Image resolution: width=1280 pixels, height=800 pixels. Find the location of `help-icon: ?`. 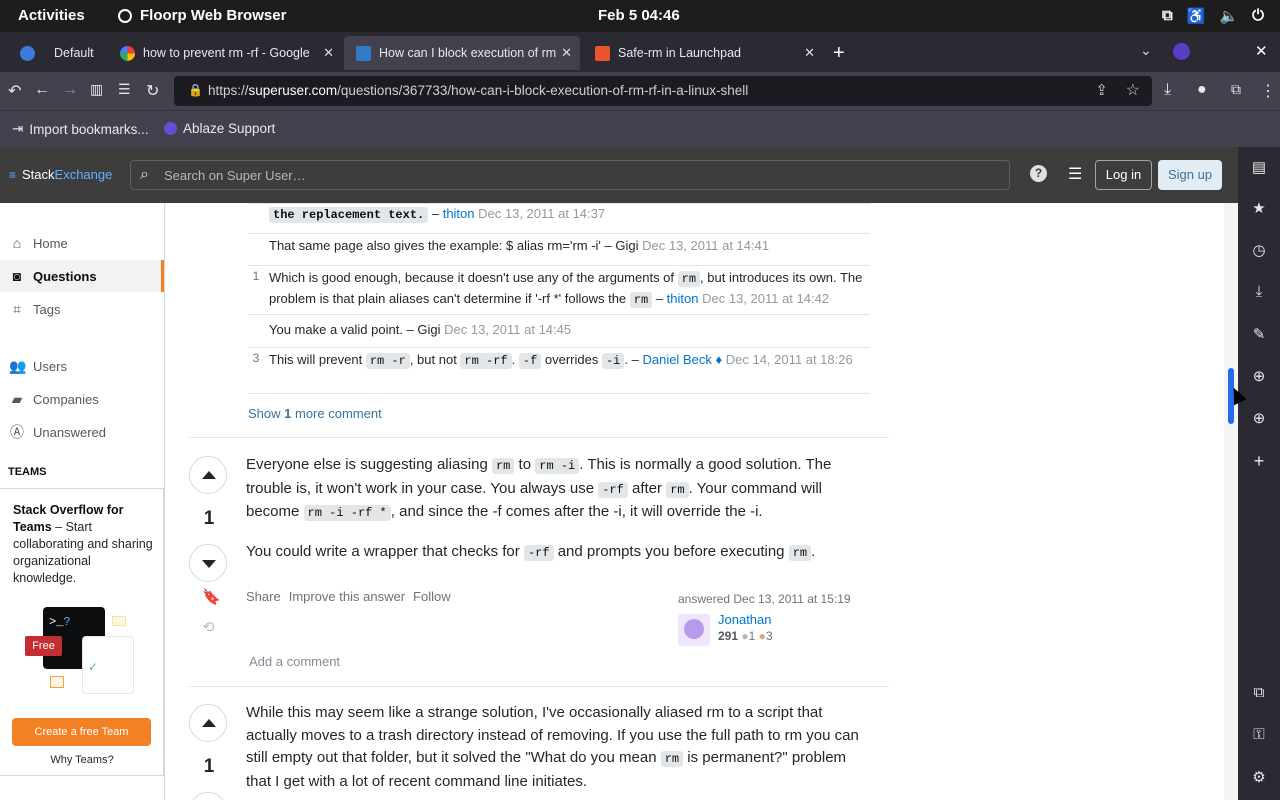

help-icon: ? is located at coordinates (1038, 173).